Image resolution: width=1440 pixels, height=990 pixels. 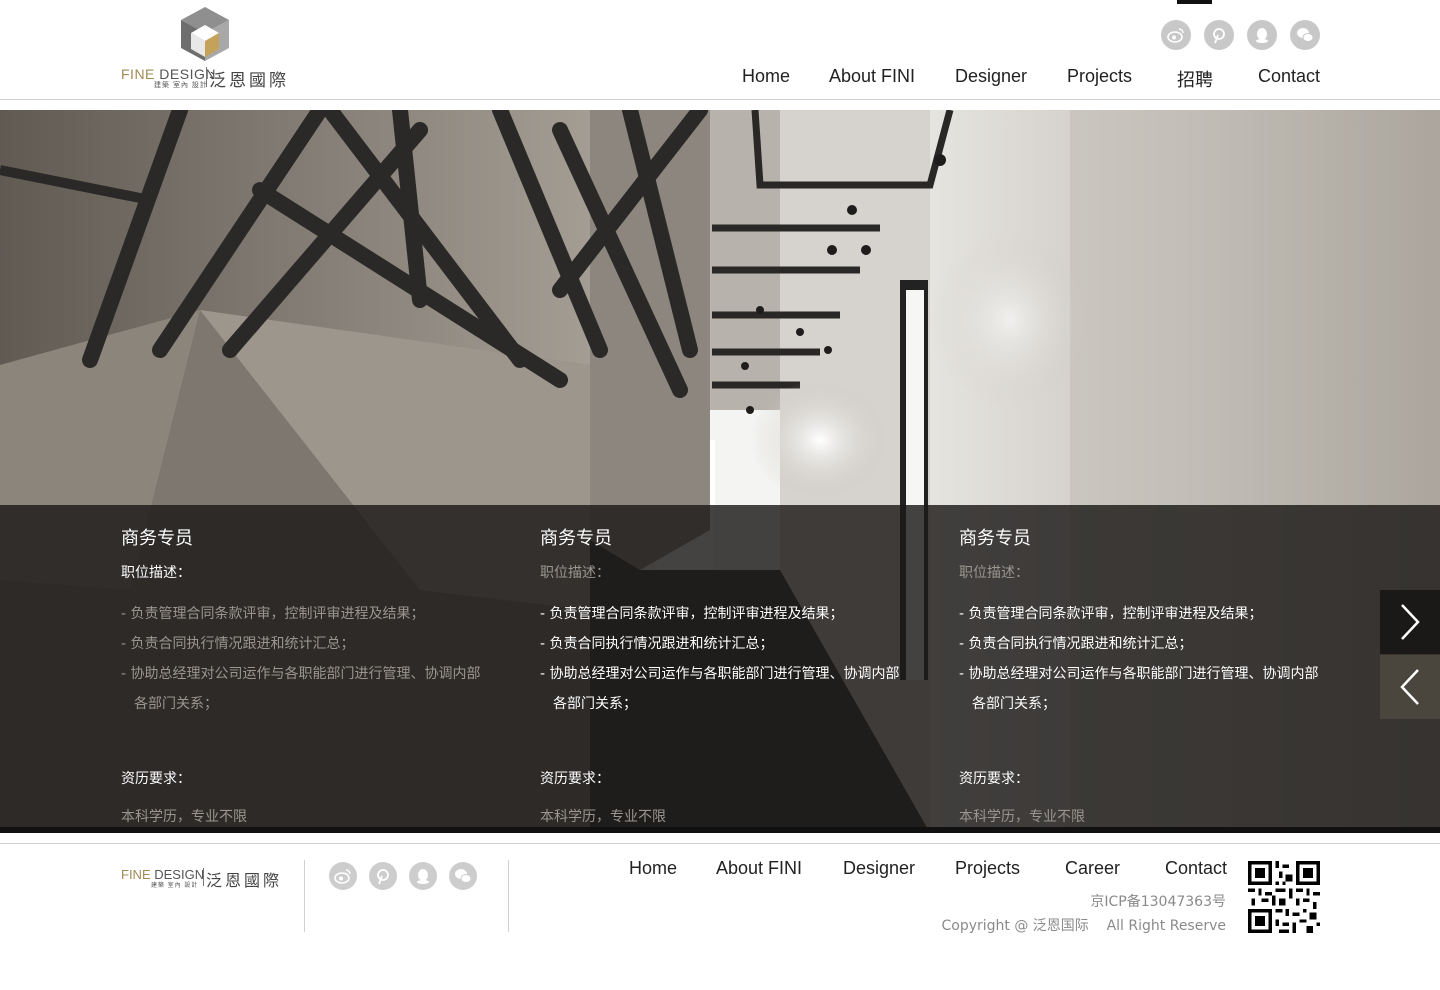 I want to click on footer-divider, so click(x=720, y=843).